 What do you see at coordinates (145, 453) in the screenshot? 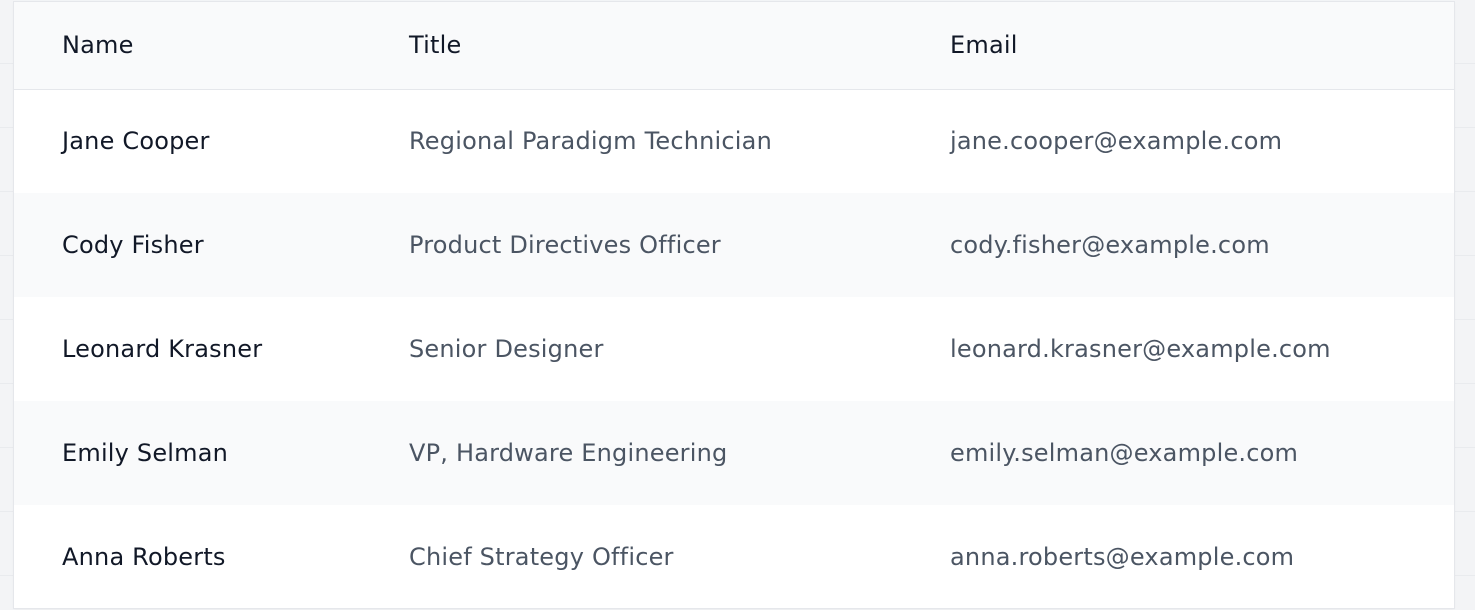
I see `cell-name: Emily Selman` at bounding box center [145, 453].